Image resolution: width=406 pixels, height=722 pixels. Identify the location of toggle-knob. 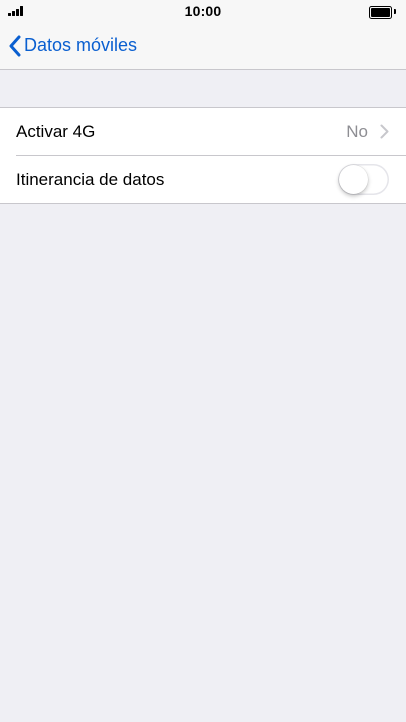
(353, 179).